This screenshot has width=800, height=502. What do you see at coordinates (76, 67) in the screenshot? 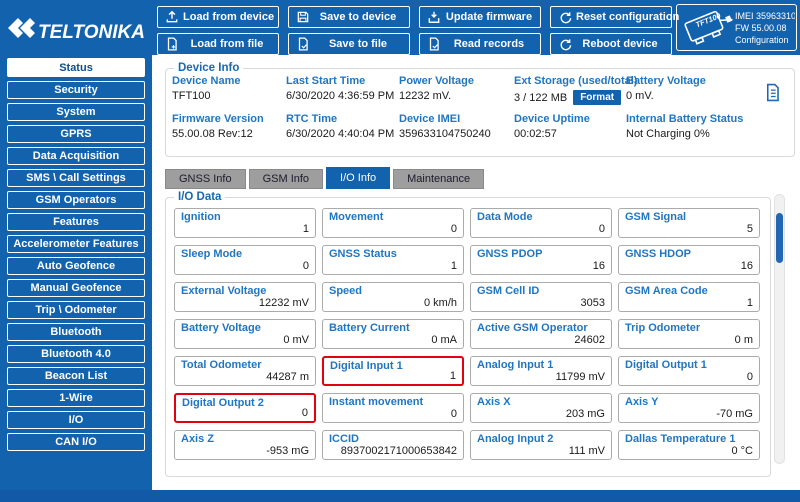
I see `sidebar-item: Status` at bounding box center [76, 67].